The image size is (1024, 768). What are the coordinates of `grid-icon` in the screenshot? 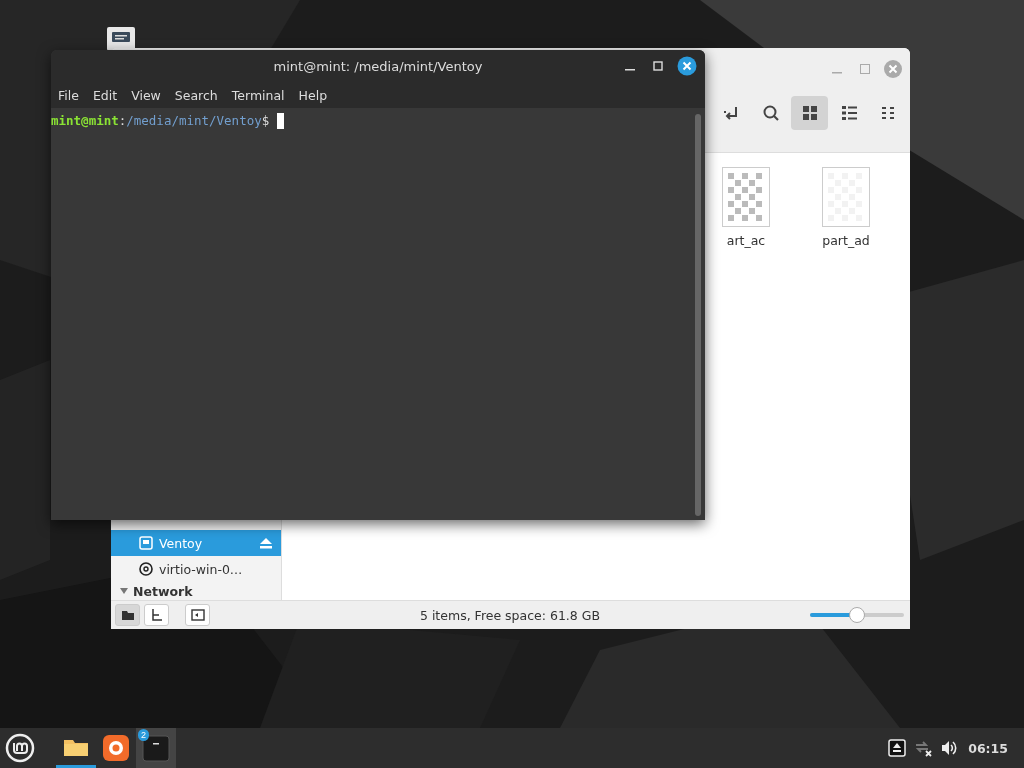 It's located at (809, 113).